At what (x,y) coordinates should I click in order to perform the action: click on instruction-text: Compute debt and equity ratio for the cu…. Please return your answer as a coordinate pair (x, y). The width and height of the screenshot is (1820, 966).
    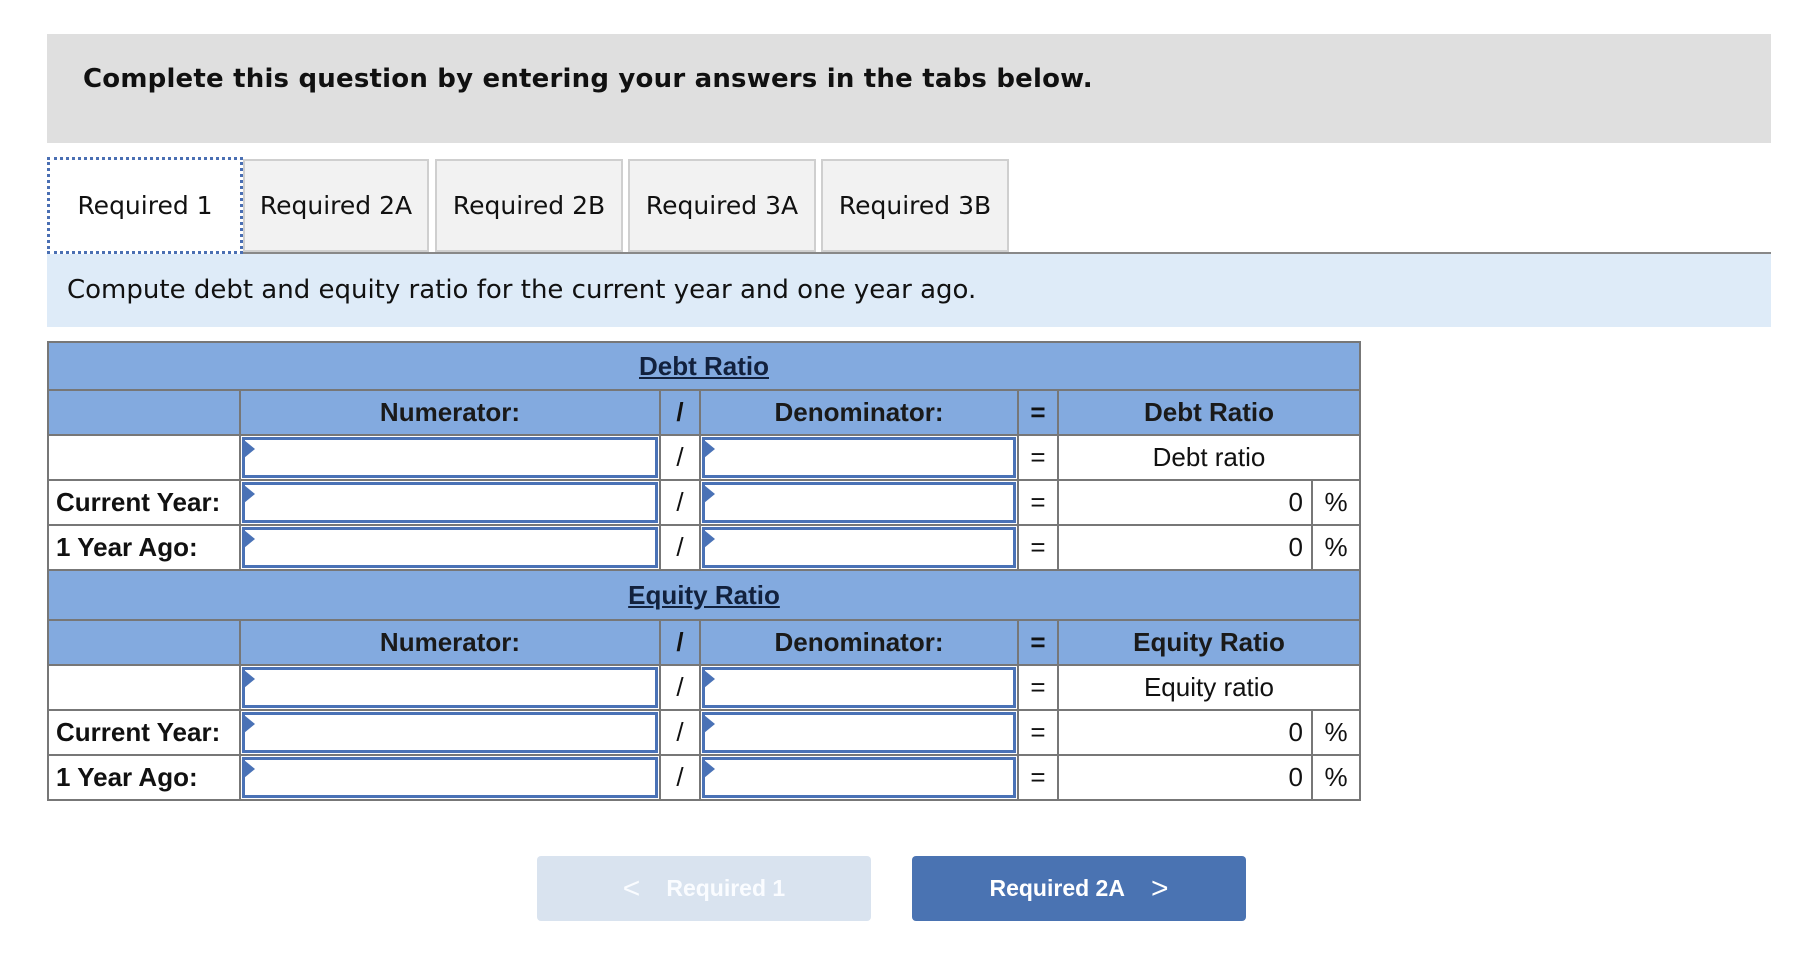
    Looking at the image, I should click on (522, 290).